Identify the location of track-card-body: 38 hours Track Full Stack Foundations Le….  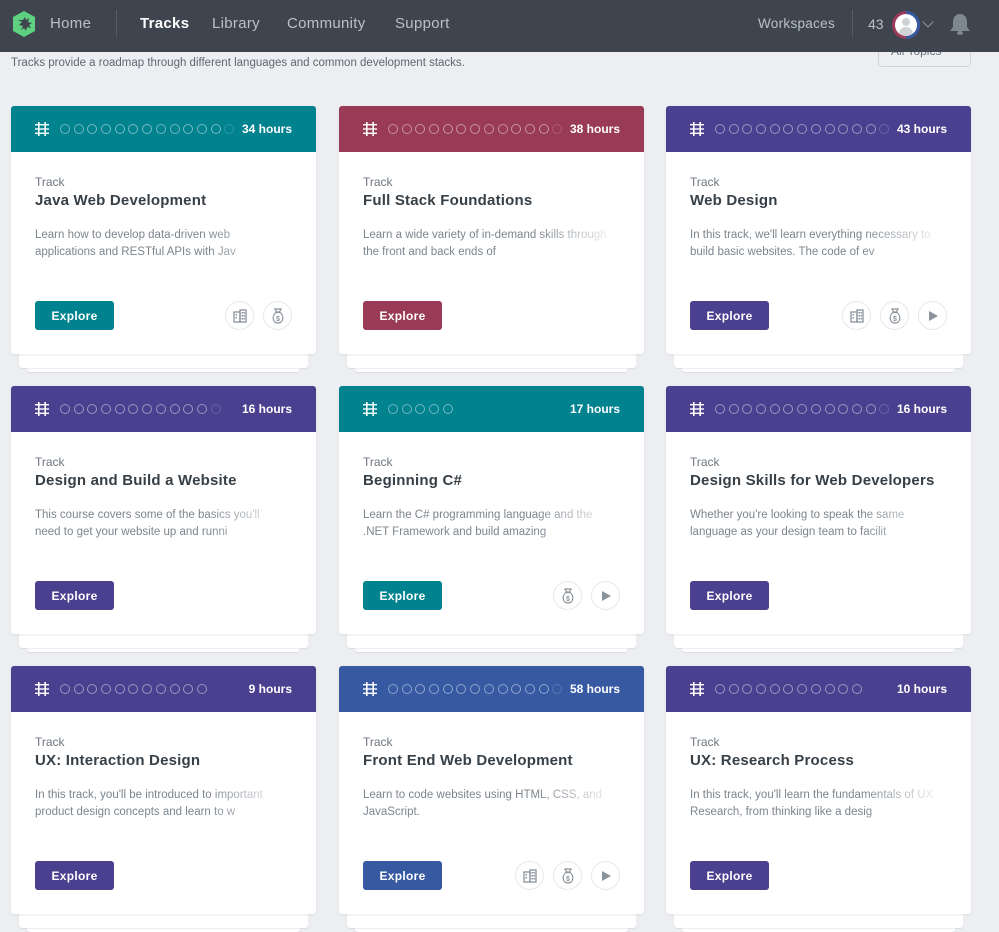
(491, 230).